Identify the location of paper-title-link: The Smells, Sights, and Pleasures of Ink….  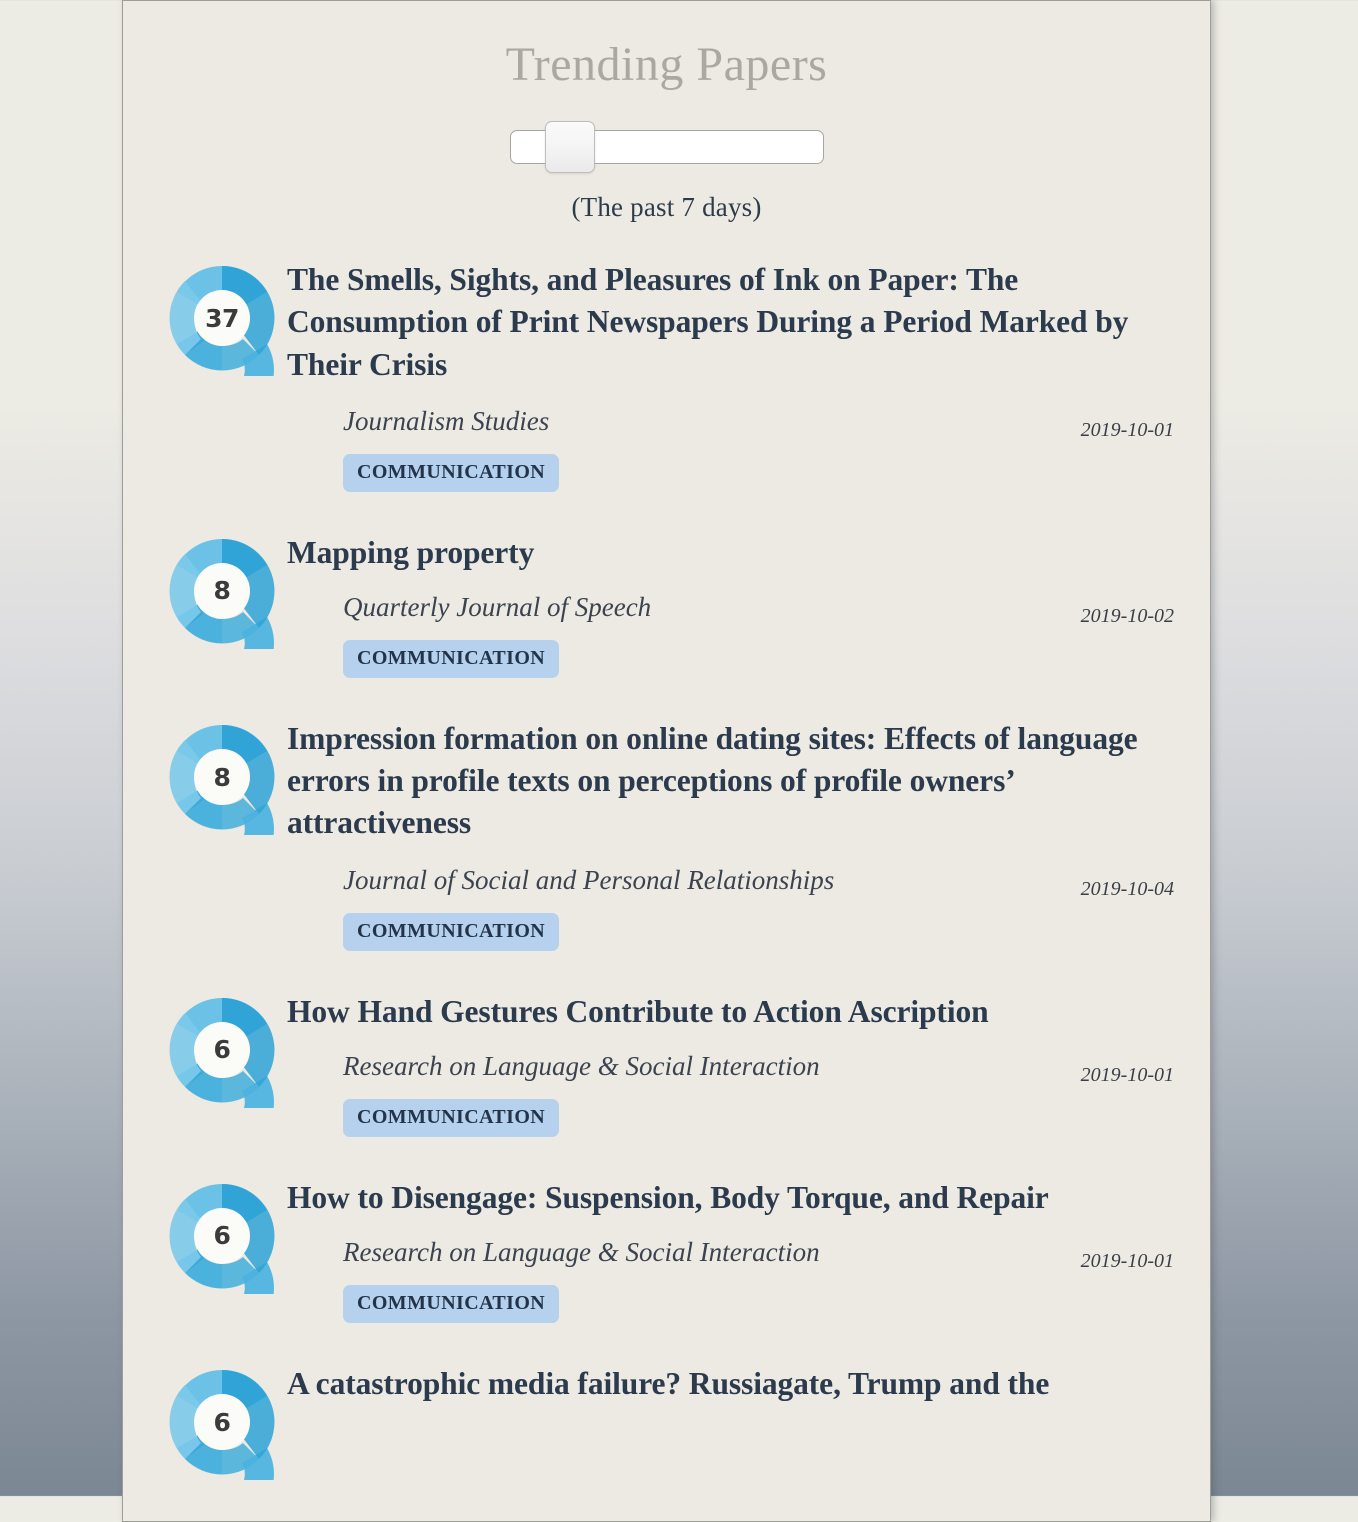
(707, 322).